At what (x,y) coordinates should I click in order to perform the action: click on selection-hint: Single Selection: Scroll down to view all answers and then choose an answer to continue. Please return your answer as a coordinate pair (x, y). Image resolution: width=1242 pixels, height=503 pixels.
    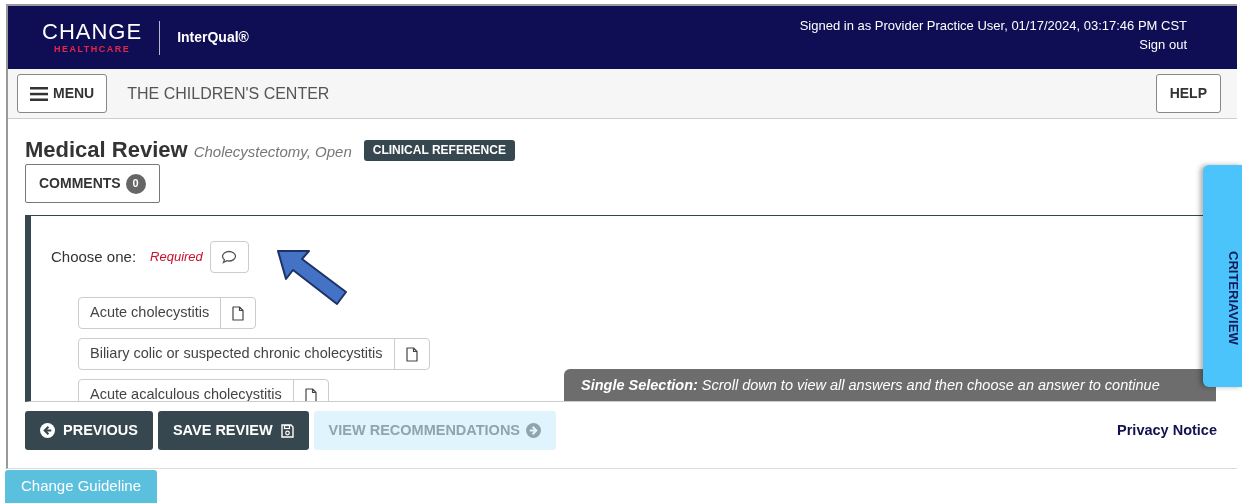
    Looking at the image, I should click on (890, 385).